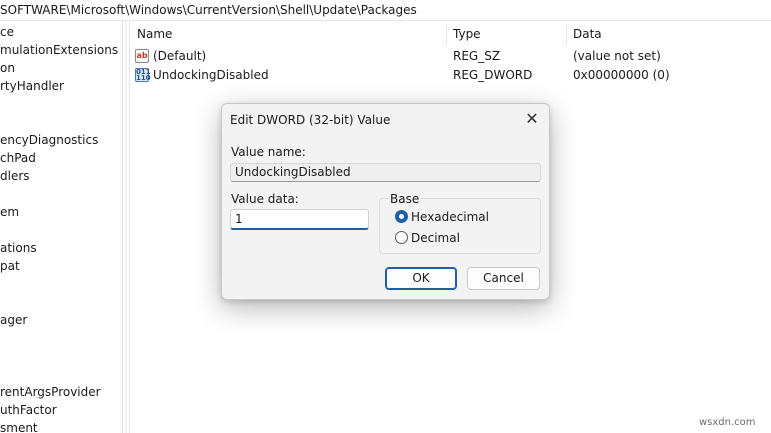  What do you see at coordinates (477, 56) in the screenshot?
I see `value-type: REG_SZ` at bounding box center [477, 56].